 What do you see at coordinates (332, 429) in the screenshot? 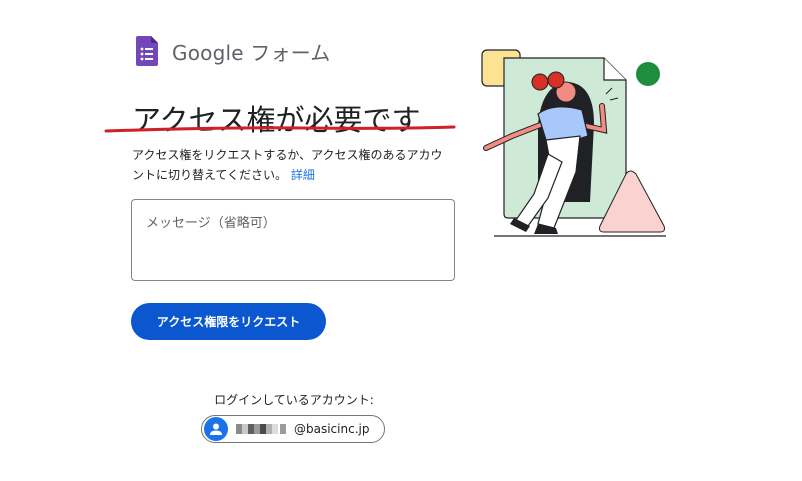
I see `account-email: @basicinc.jp` at bounding box center [332, 429].